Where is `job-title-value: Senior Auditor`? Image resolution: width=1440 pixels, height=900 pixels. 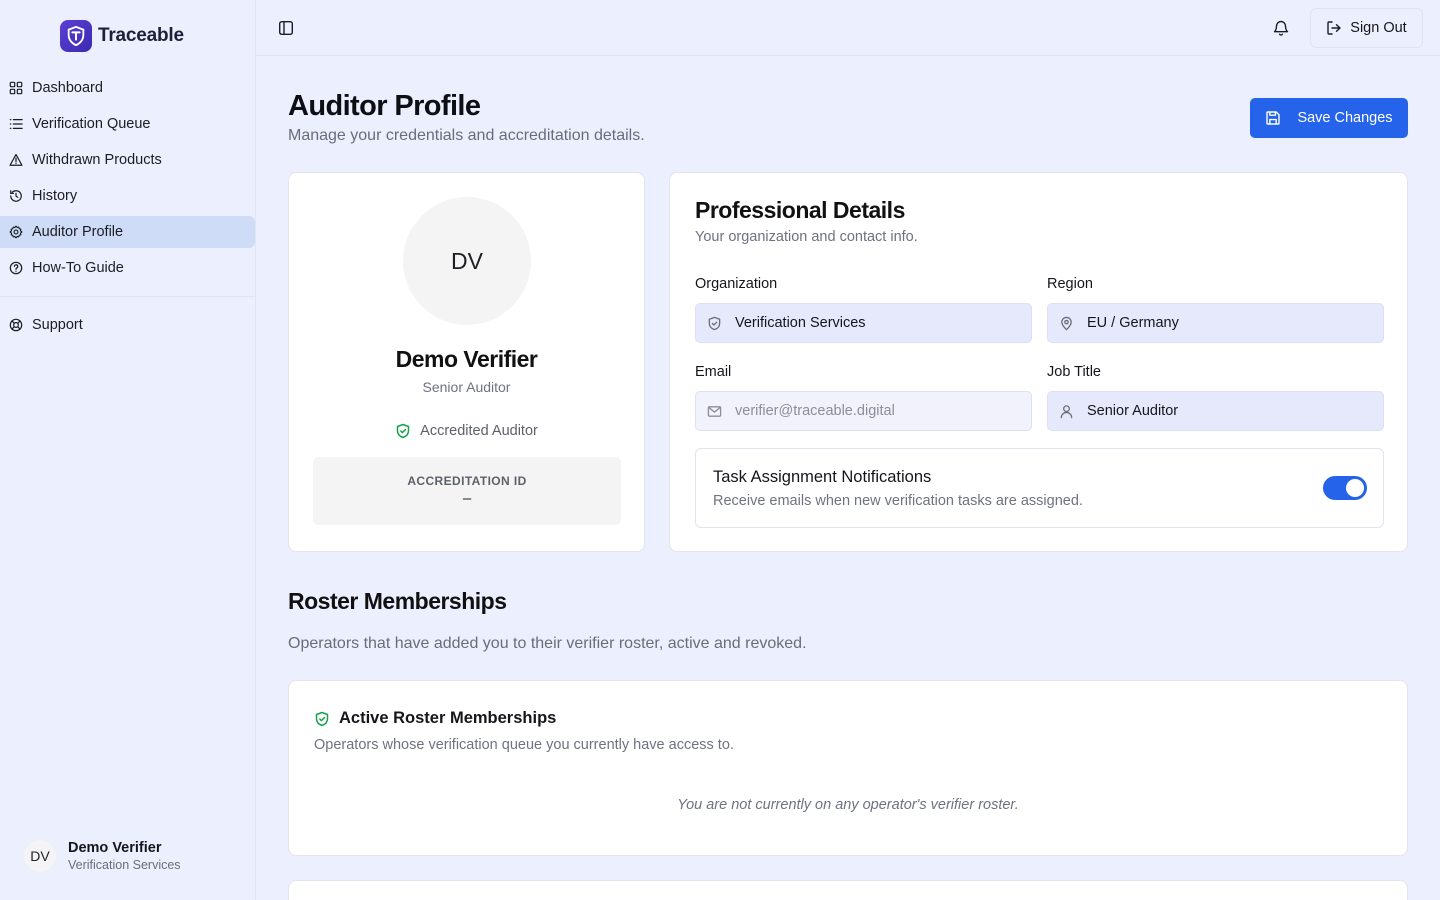 job-title-value: Senior Auditor is located at coordinates (1133, 411).